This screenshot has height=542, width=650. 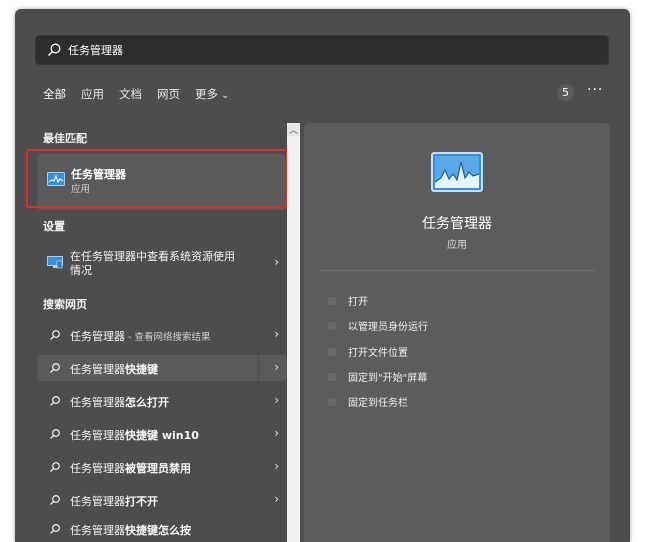 I want to click on web-result-text: 任务管理器被管理员禁用, so click(x=130, y=468).